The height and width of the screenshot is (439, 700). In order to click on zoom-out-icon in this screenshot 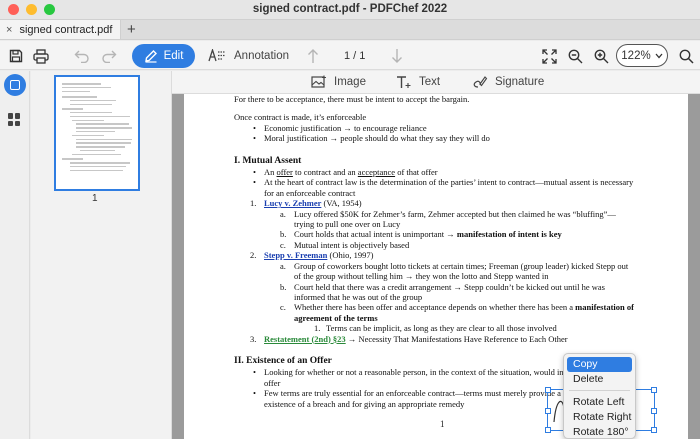, I will do `click(575, 56)`.